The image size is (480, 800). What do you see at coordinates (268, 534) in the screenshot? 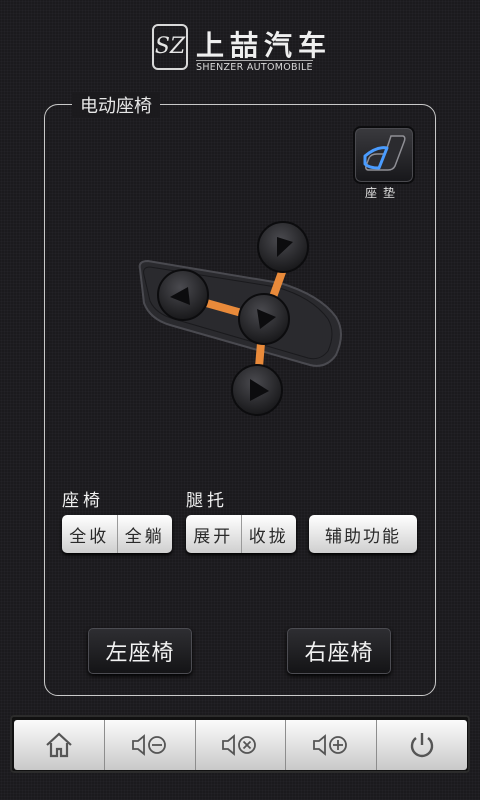
I see `leg-retract-button: 收拢` at bounding box center [268, 534].